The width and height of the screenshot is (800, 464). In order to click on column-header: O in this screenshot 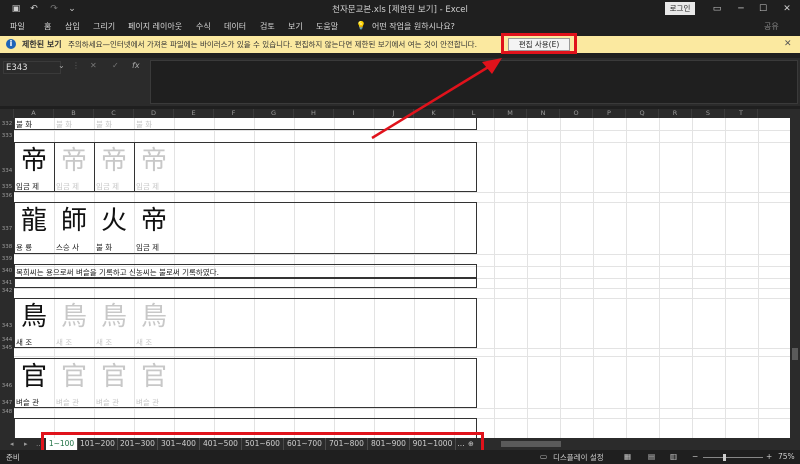, I will do `click(576, 113)`.